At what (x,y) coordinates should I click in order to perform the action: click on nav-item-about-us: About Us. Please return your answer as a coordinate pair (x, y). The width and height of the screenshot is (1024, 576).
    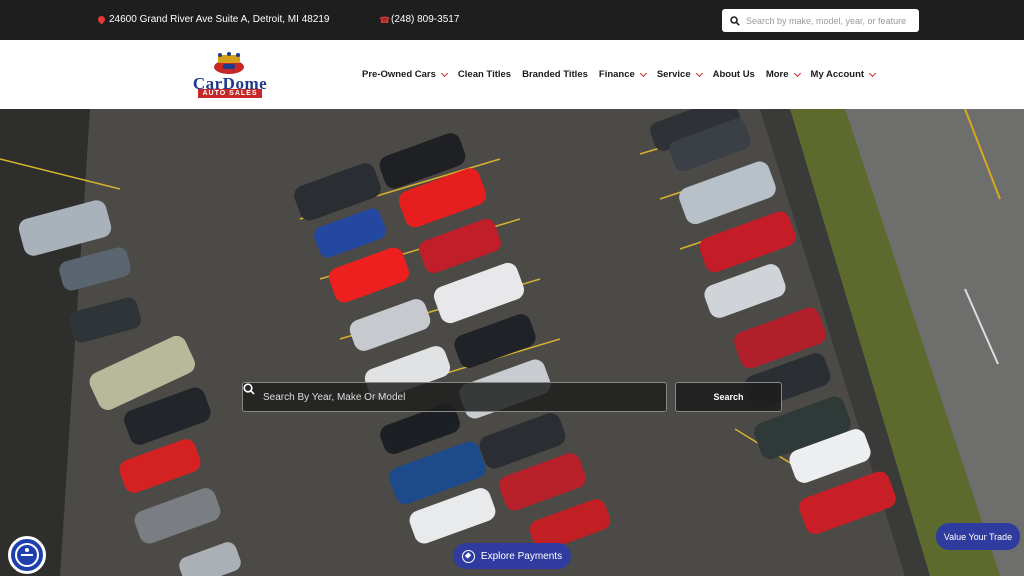
    Looking at the image, I should click on (734, 74).